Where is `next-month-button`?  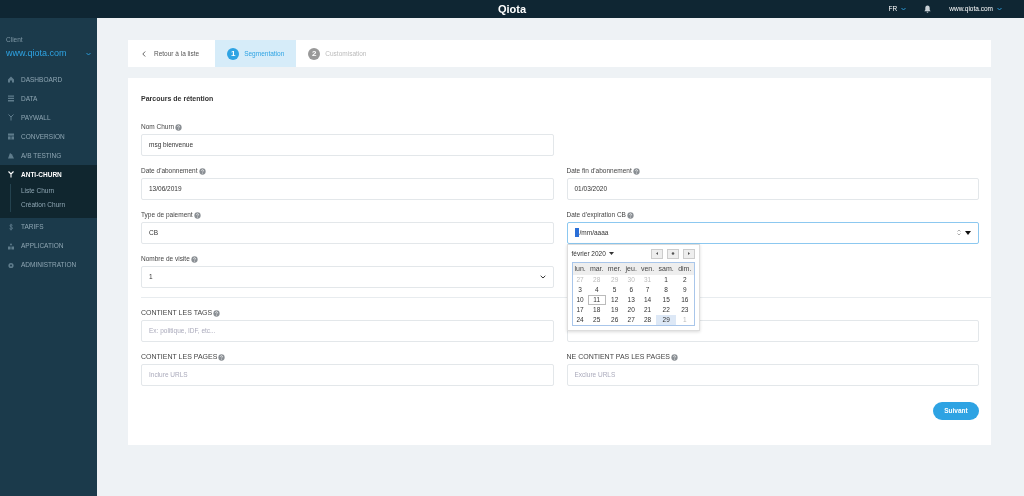 next-month-button is located at coordinates (688, 253).